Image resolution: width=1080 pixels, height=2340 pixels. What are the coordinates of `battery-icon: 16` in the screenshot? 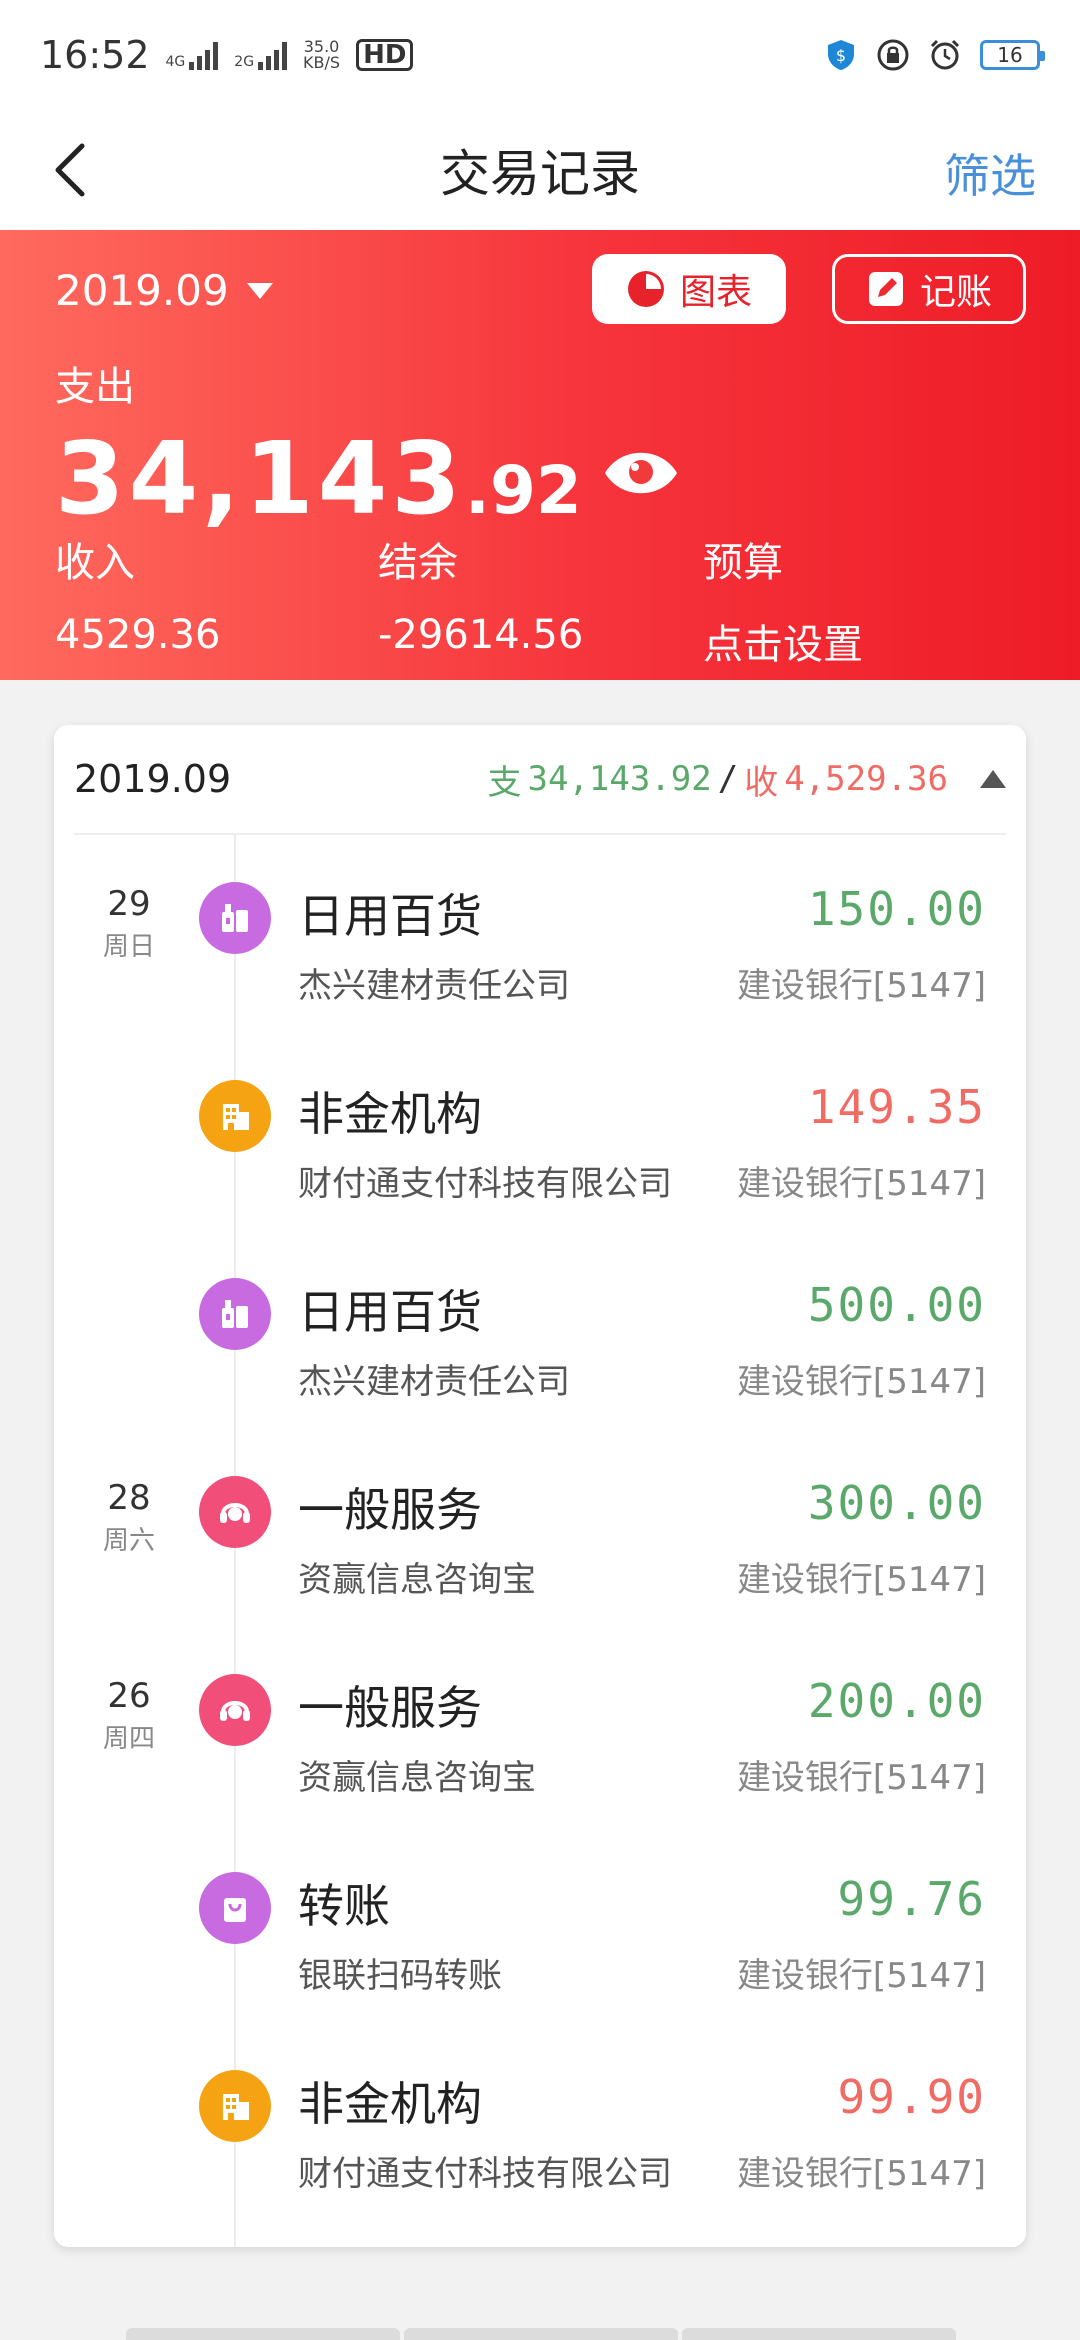 It's located at (1012, 55).